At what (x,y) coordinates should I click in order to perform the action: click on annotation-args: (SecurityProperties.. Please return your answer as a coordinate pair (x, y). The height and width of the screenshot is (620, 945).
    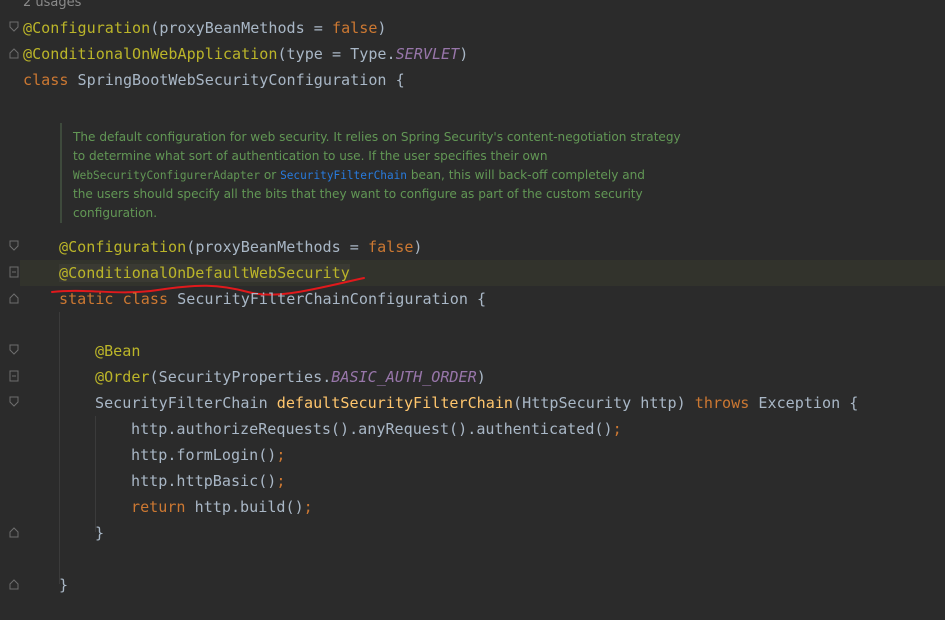
    Looking at the image, I should click on (240, 377).